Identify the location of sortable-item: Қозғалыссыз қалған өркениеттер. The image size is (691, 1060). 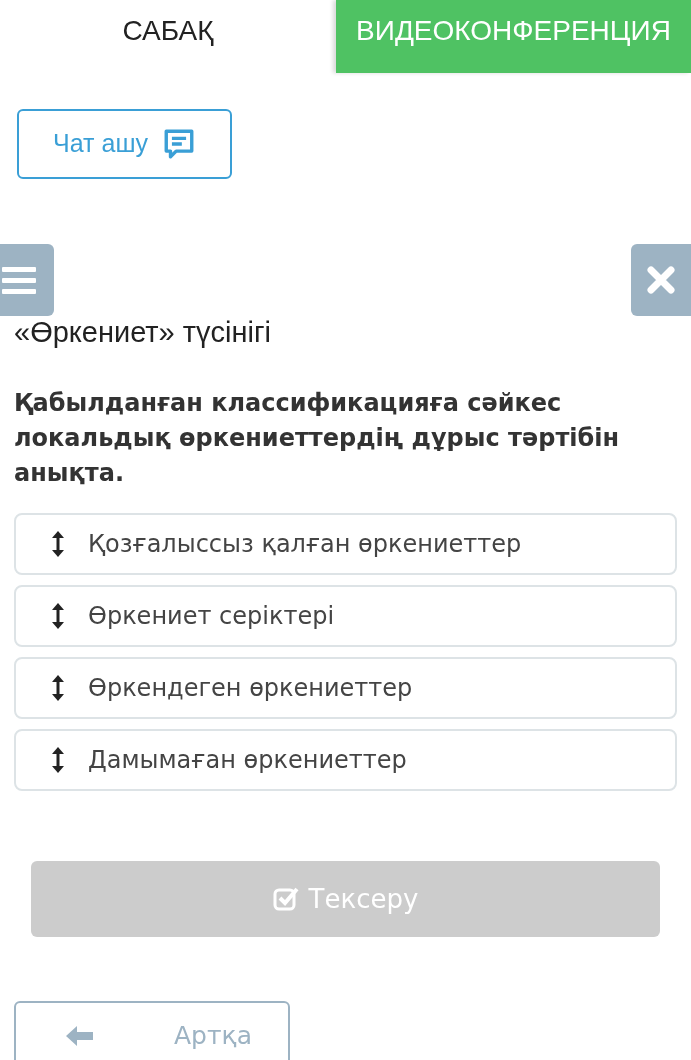
(345, 544).